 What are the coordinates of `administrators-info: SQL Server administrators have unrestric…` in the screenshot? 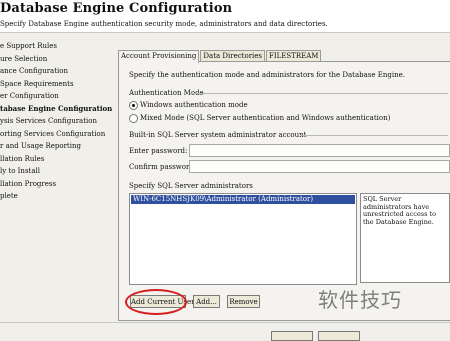 It's located at (405, 238).